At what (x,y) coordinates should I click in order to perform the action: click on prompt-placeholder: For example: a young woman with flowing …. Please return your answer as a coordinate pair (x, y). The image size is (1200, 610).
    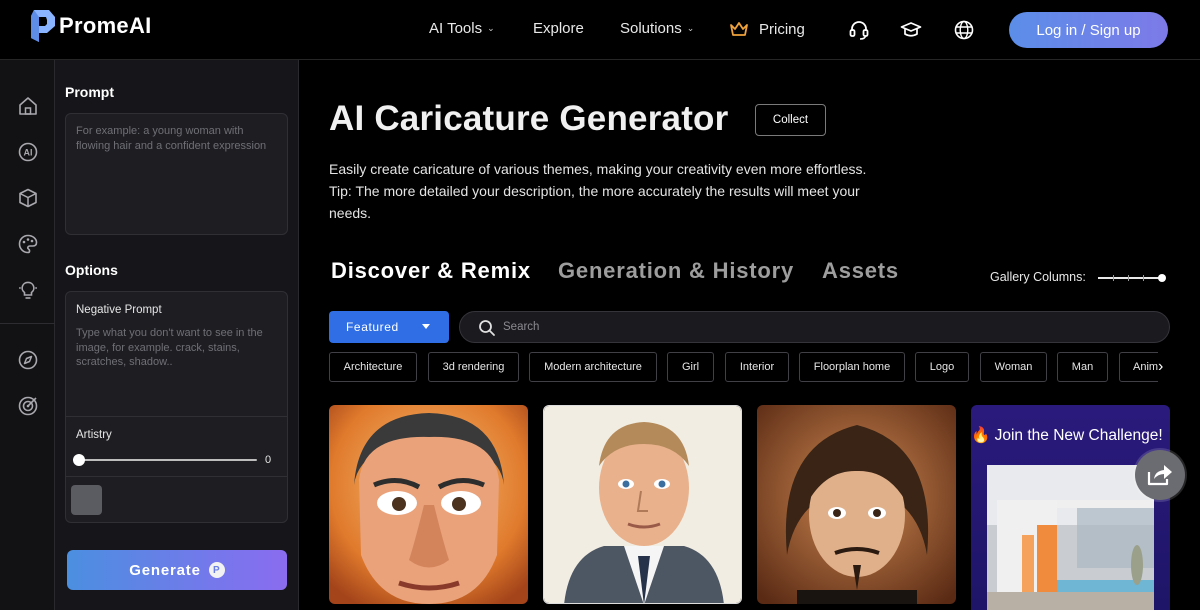
    Looking at the image, I should click on (171, 138).